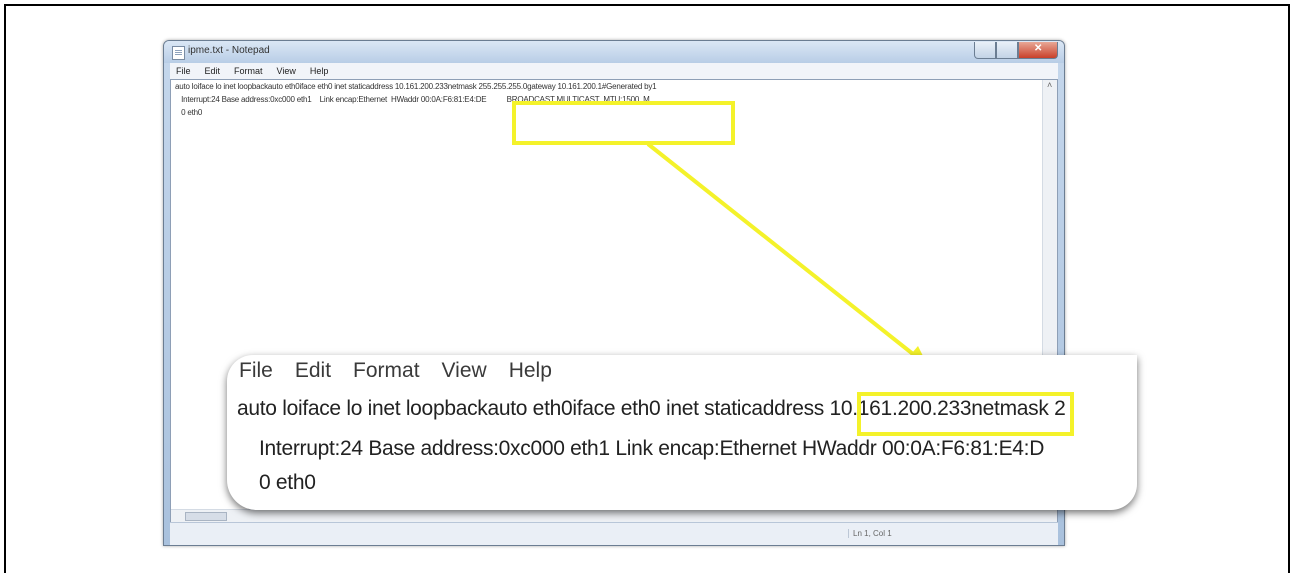  I want to click on zoom-menu-help: Help, so click(530, 370).